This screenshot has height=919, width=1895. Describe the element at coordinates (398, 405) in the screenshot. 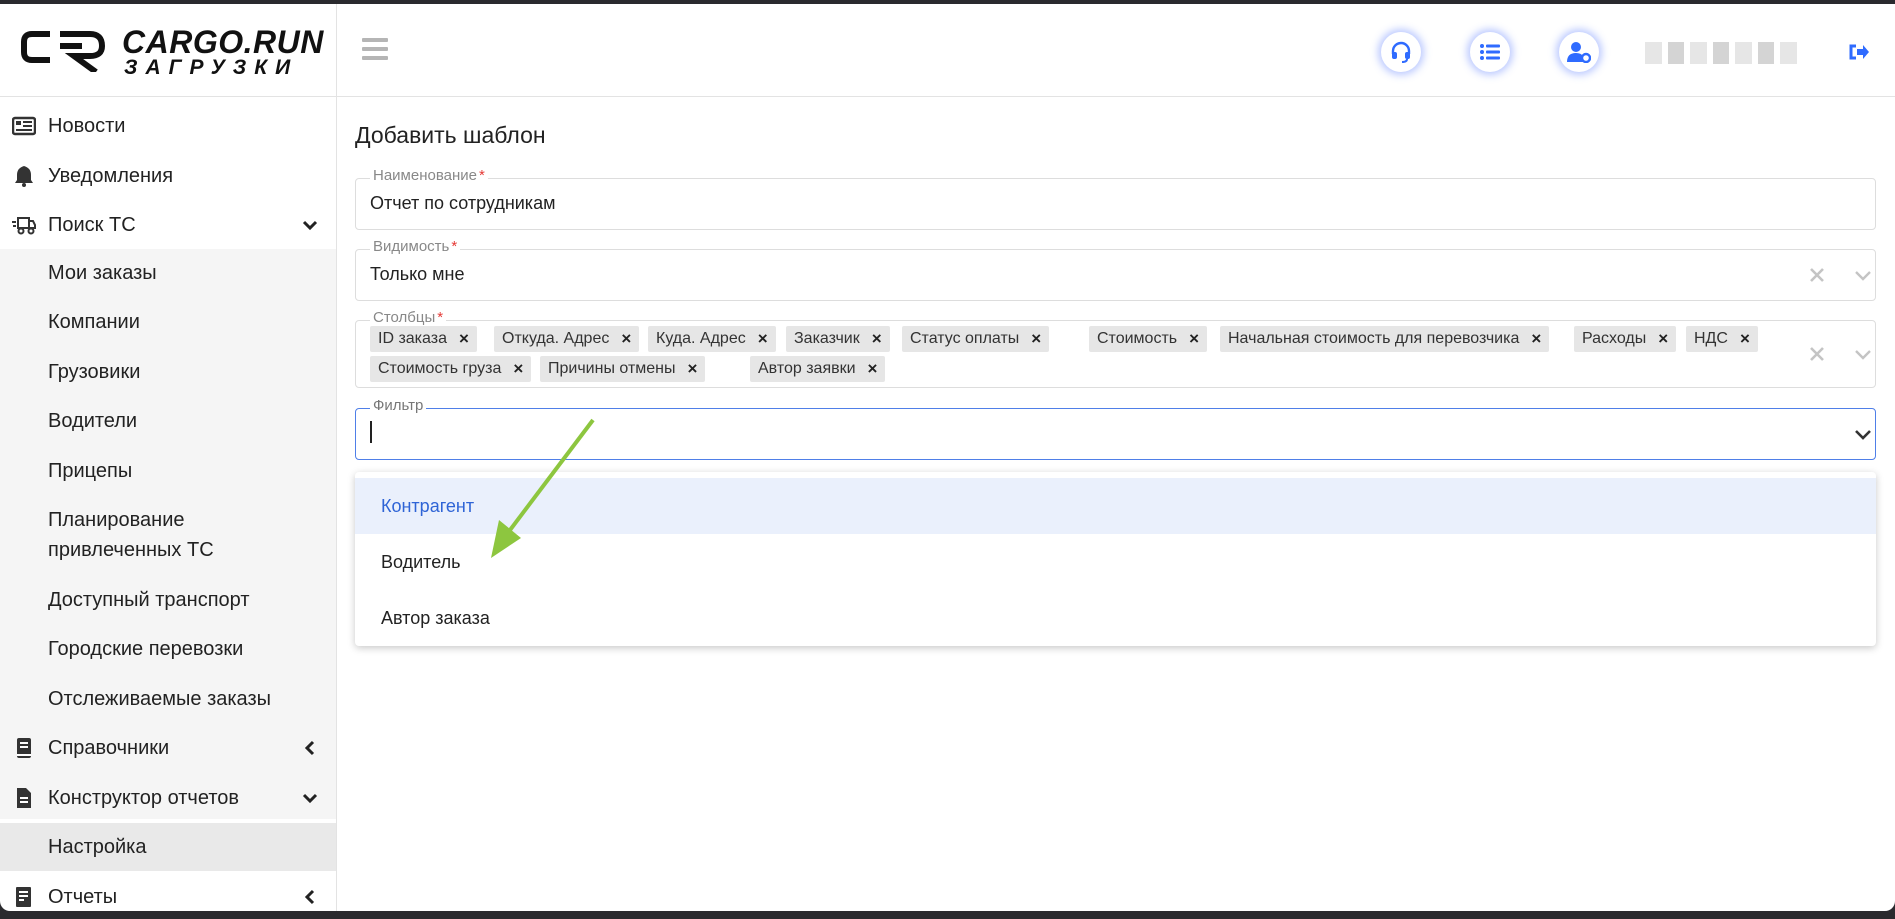

I see `filter-field-label: Фильтр` at that location.